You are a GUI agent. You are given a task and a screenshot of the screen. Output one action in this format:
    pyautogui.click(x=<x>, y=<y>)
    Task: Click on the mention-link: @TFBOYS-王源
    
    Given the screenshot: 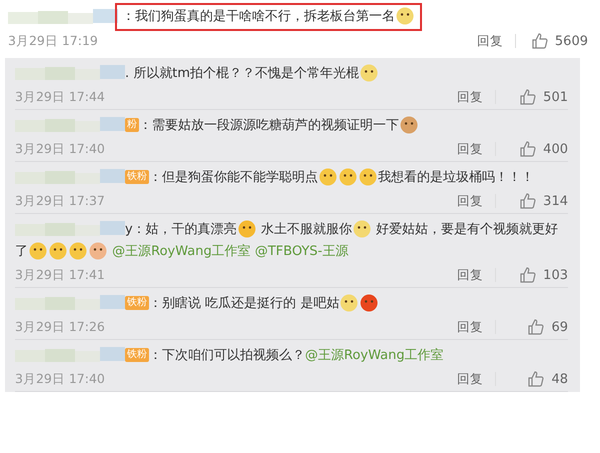 What is the action you would take?
    pyautogui.click(x=299, y=251)
    